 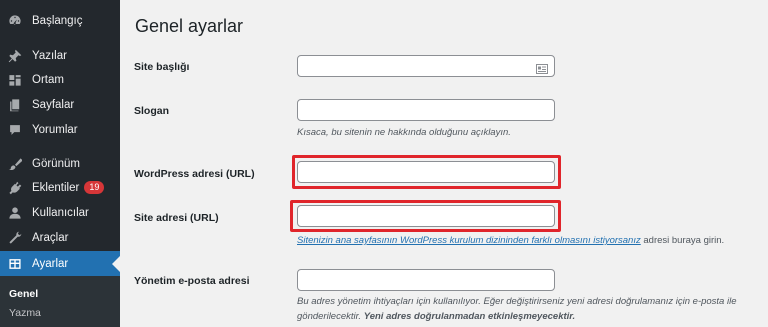 I want to click on sidebar-item-label: Görünüm, so click(x=56, y=163).